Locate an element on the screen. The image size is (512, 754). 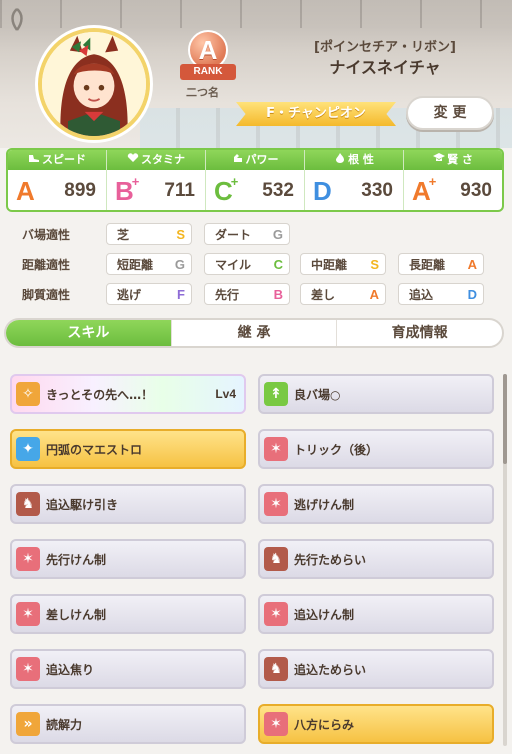
aptitude-row-distance: 距離適性 is located at coordinates (64, 264).